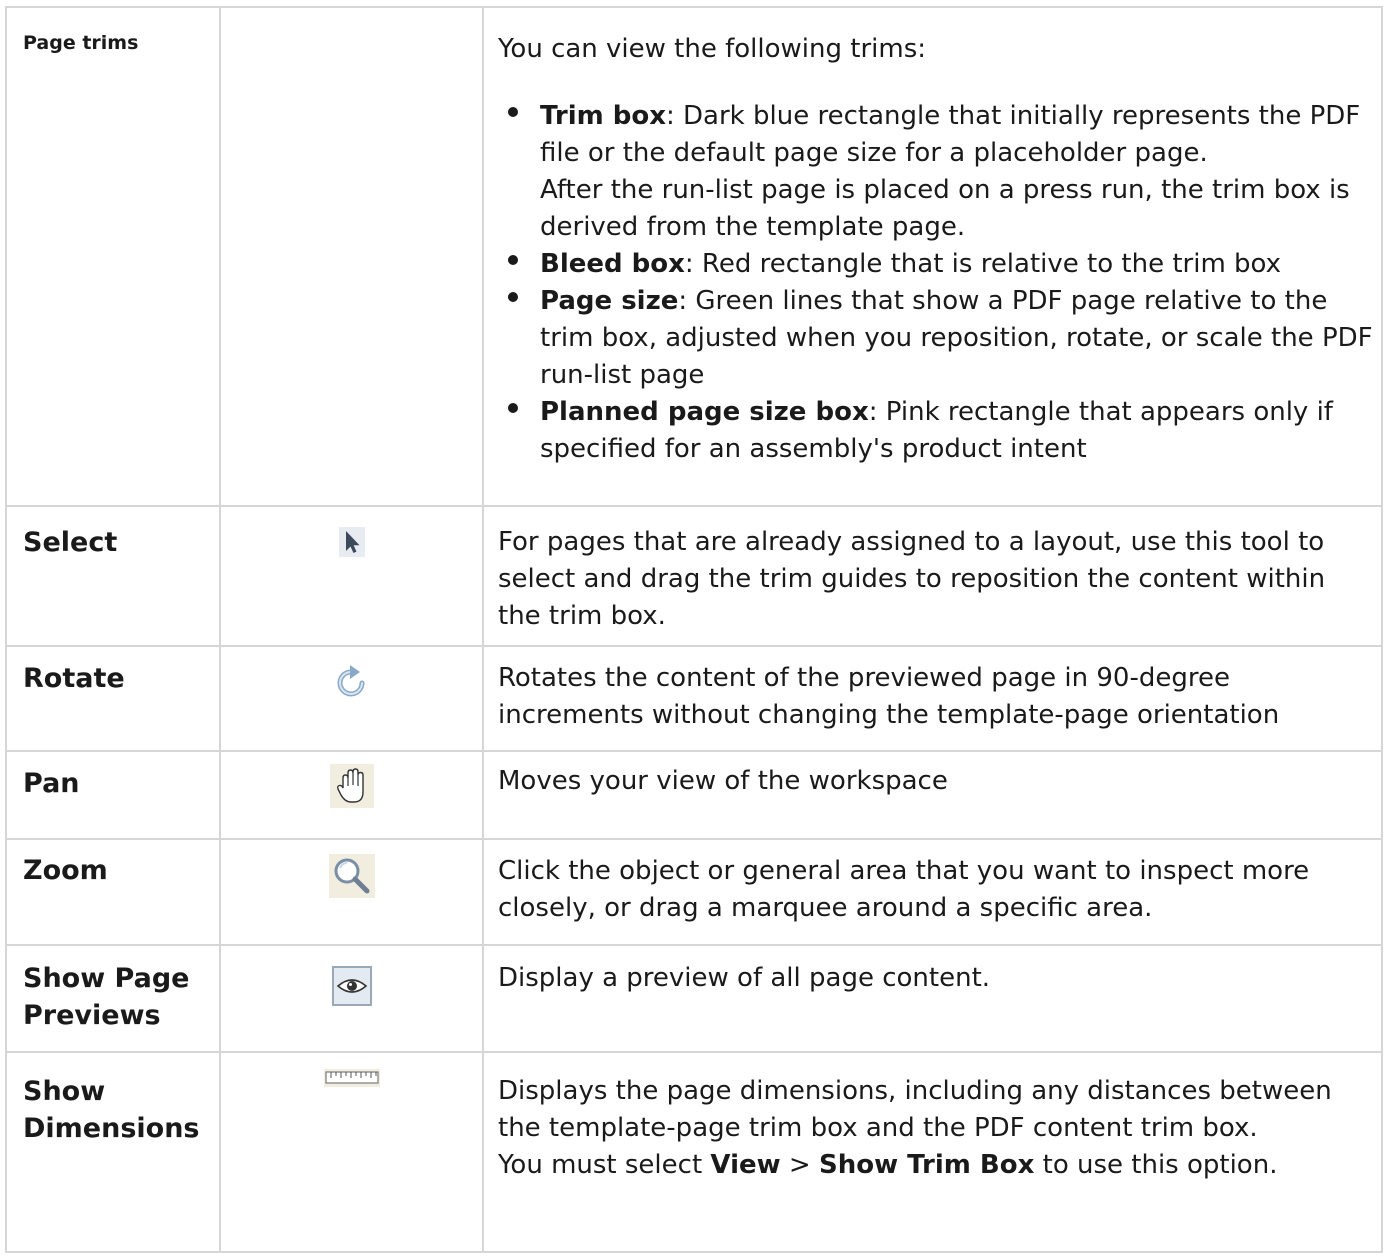 The width and height of the screenshot is (1384, 1256). I want to click on tool-name-cell: Show Dimensions, so click(113, 1152).